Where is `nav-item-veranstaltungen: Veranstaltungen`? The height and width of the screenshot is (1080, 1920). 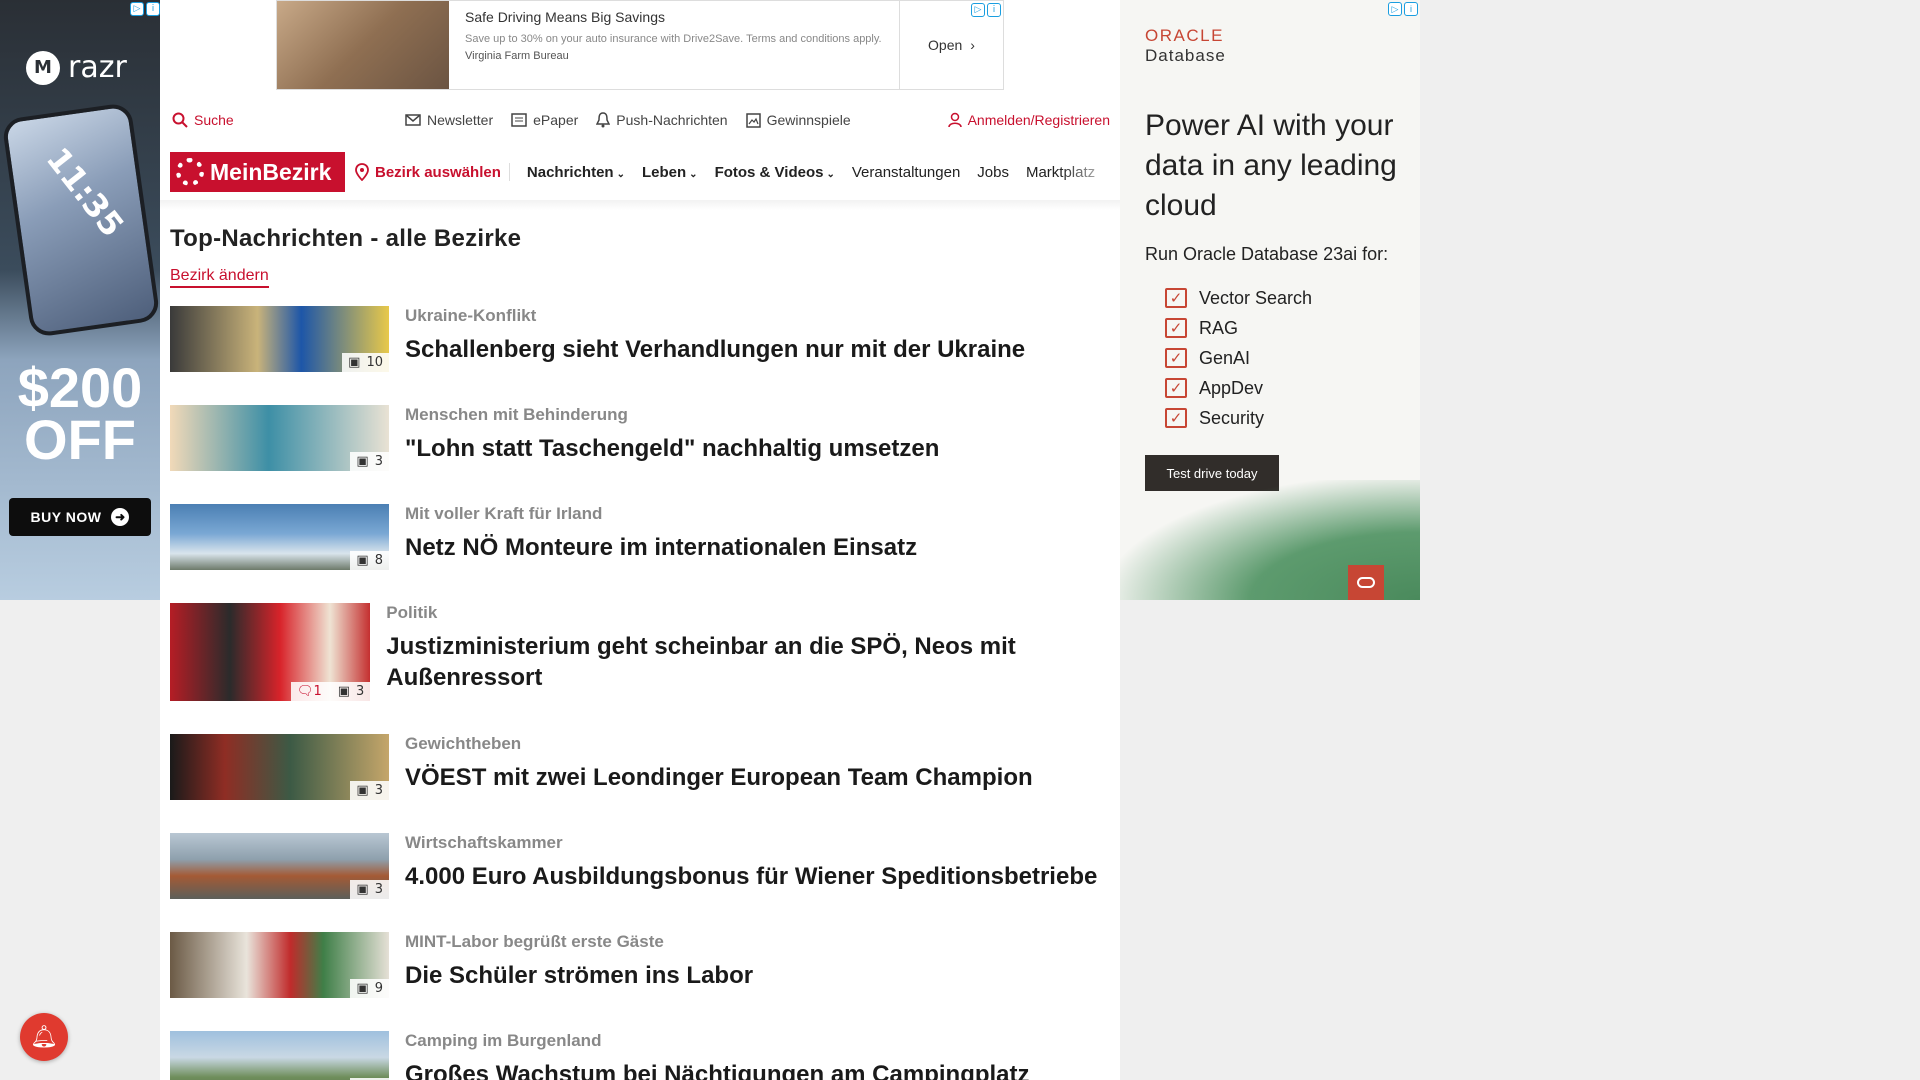
nav-item-veranstaltungen: Veranstaltungen is located at coordinates (906, 172).